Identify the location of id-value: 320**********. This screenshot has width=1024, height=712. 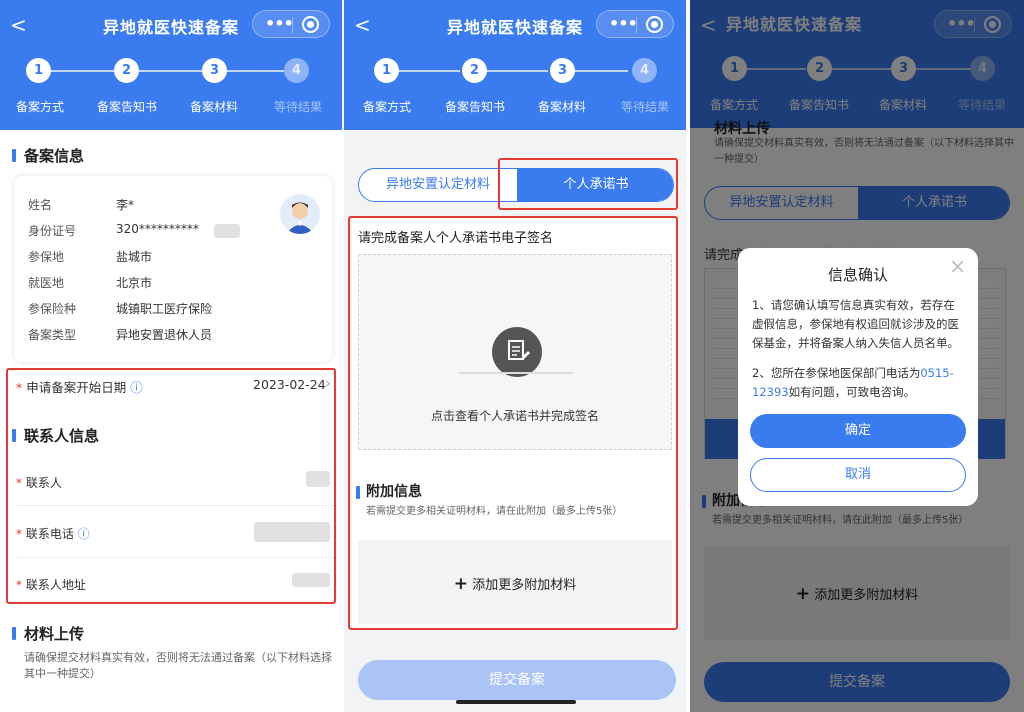
(157, 229).